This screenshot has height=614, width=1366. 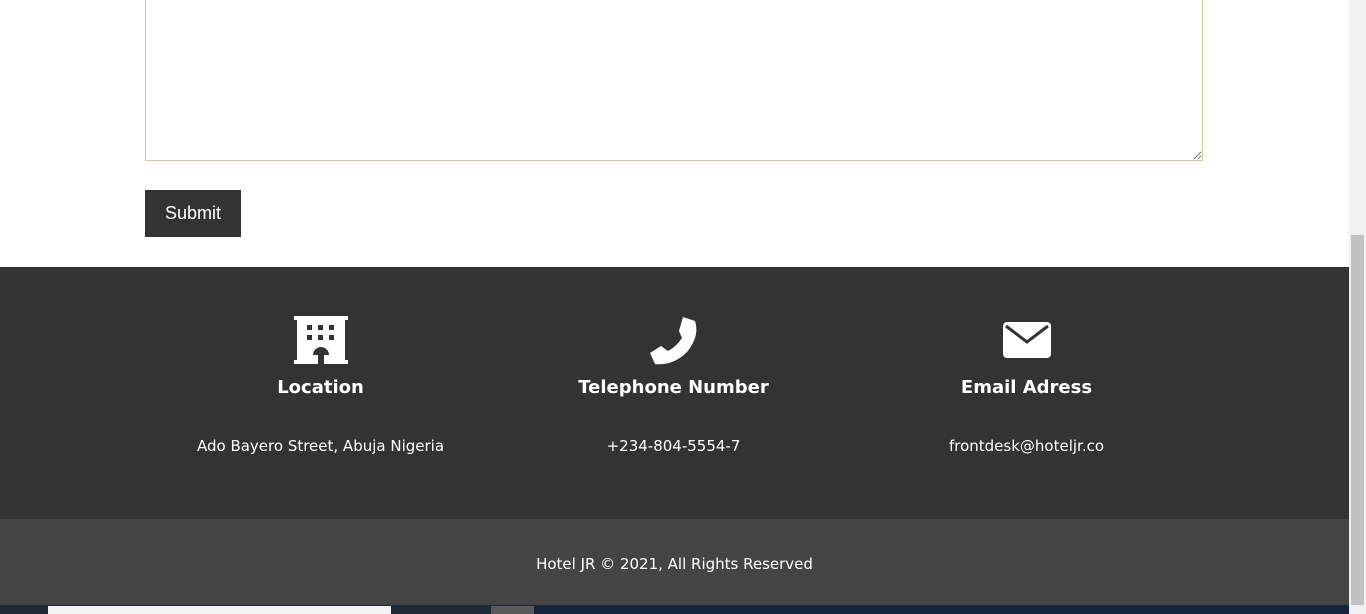 What do you see at coordinates (673, 387) in the screenshot?
I see `telephone-heading: Telephone Number` at bounding box center [673, 387].